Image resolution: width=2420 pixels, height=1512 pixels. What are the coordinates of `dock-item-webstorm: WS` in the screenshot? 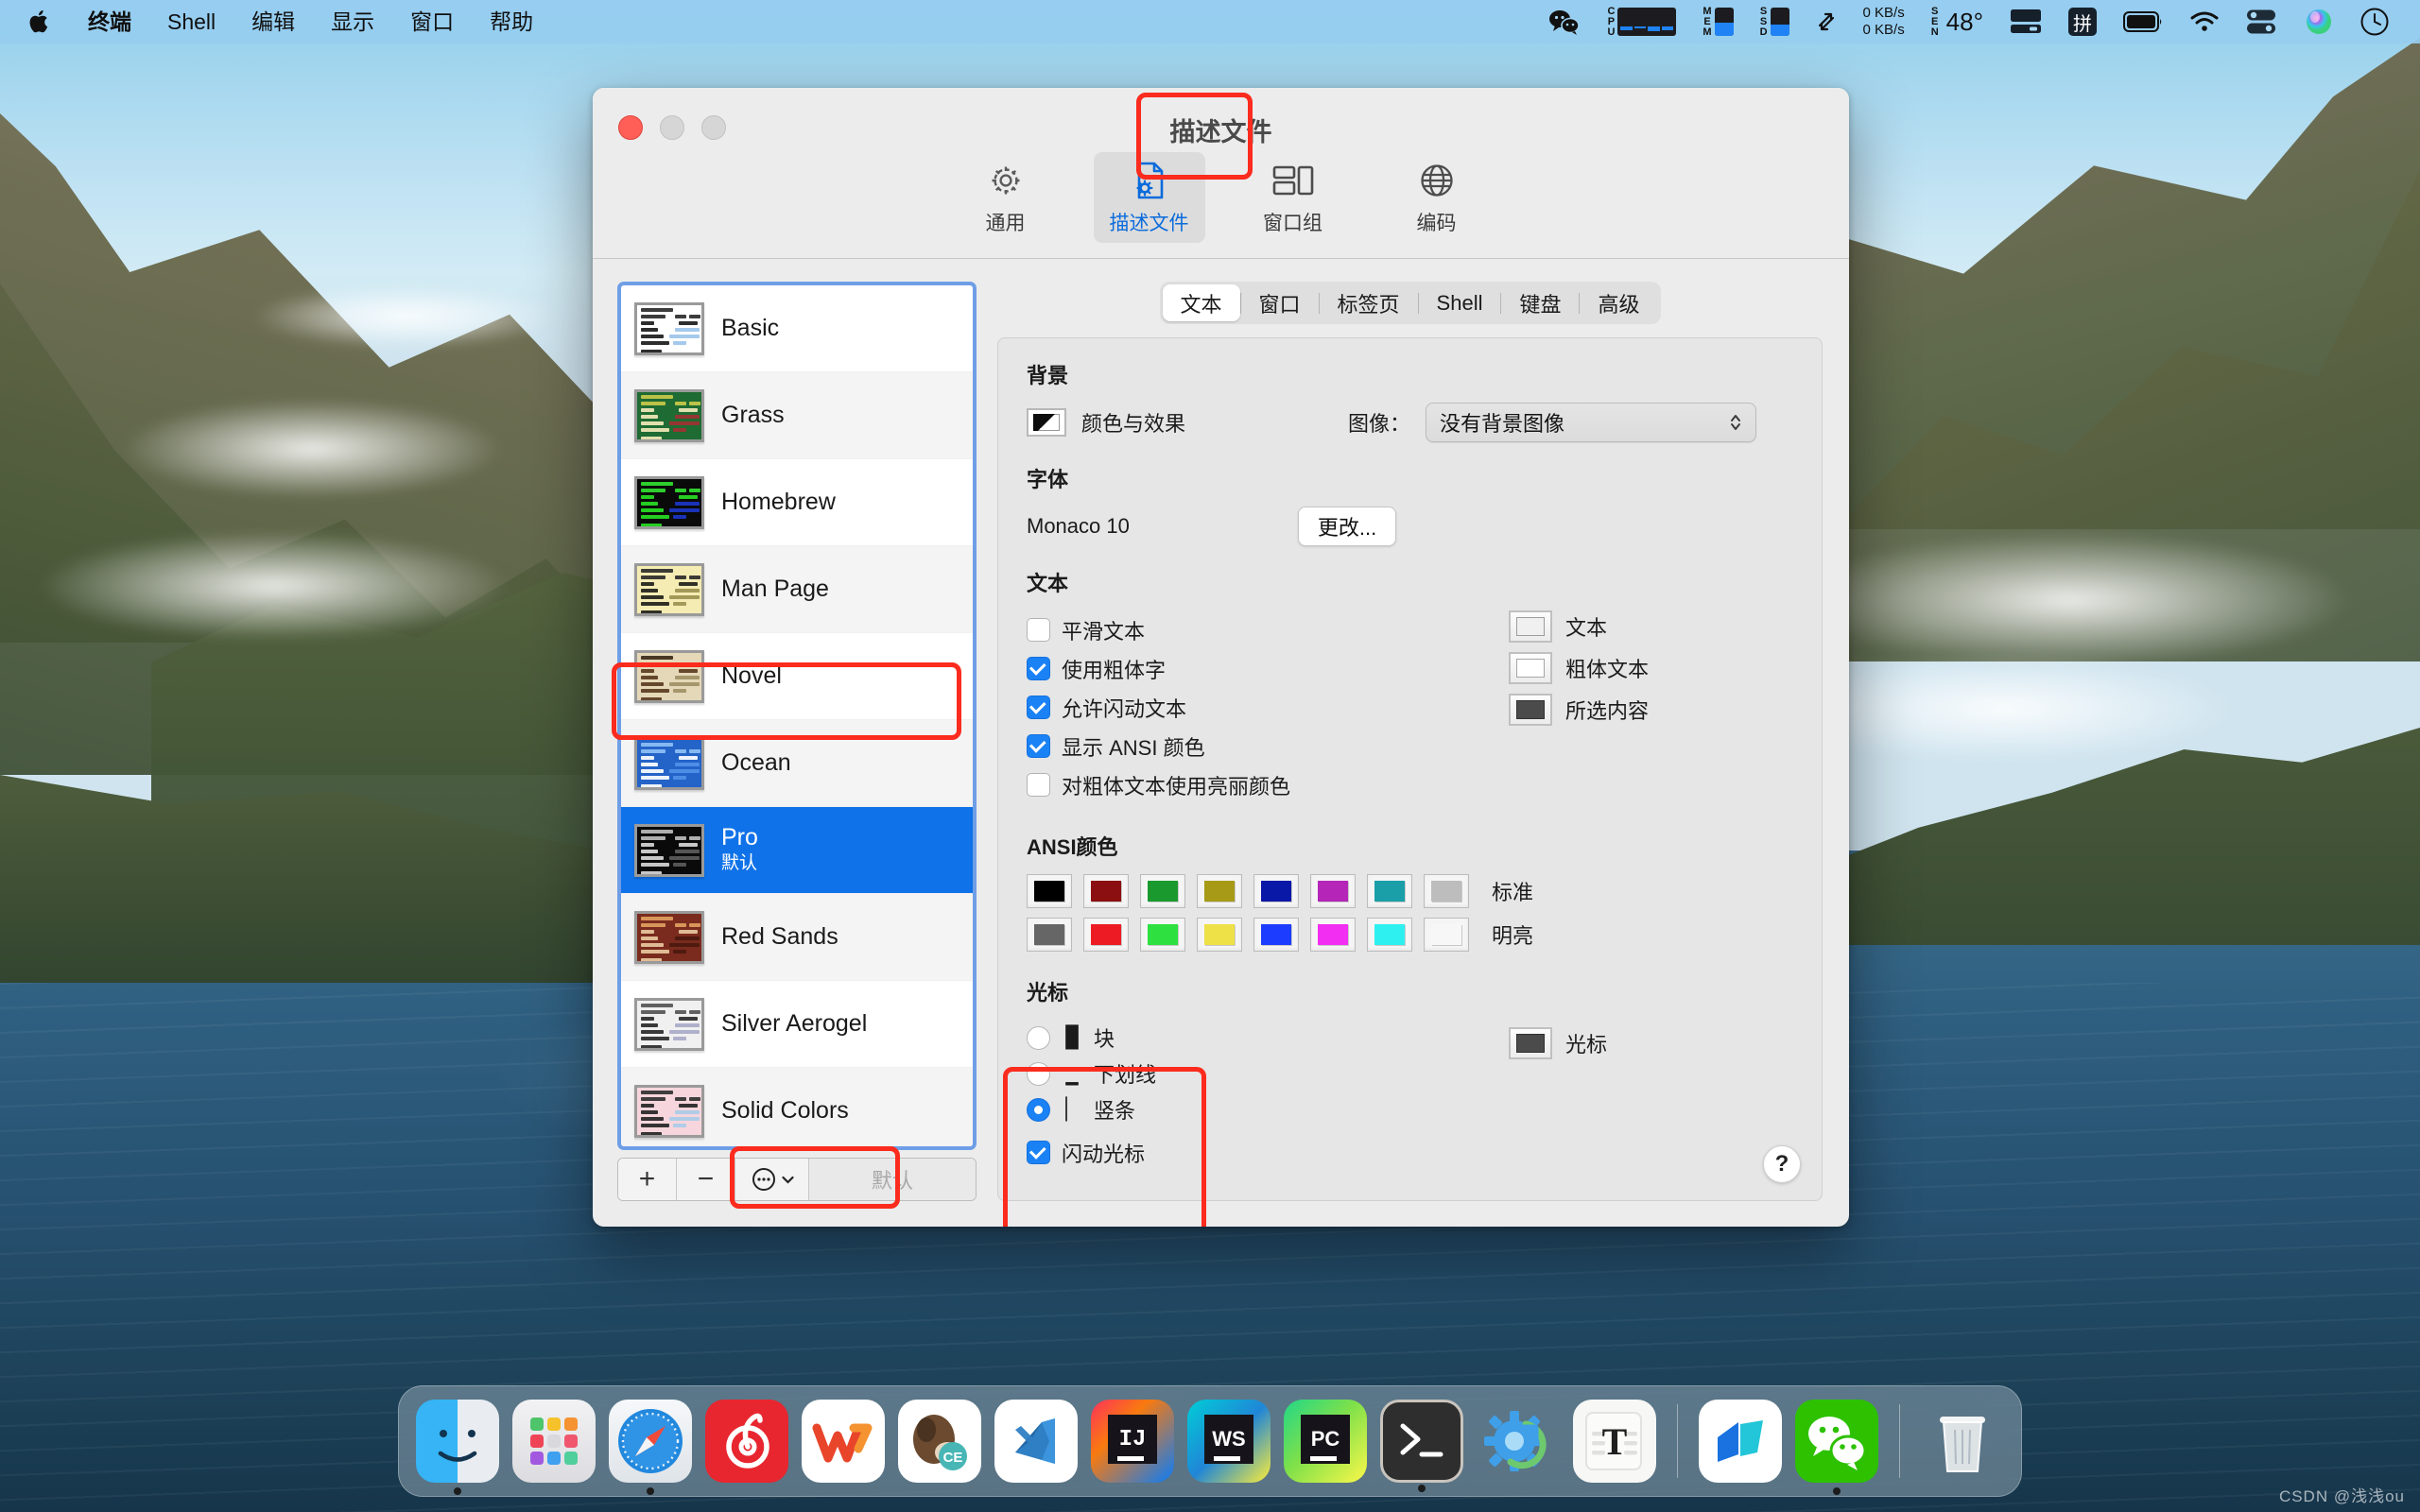 It's located at (1228, 1441).